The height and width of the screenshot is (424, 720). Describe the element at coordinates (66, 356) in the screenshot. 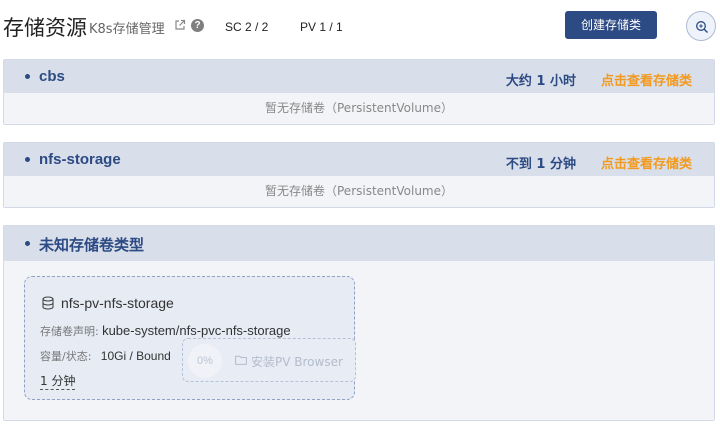

I see `capacity-label: 容量/状态:` at that location.